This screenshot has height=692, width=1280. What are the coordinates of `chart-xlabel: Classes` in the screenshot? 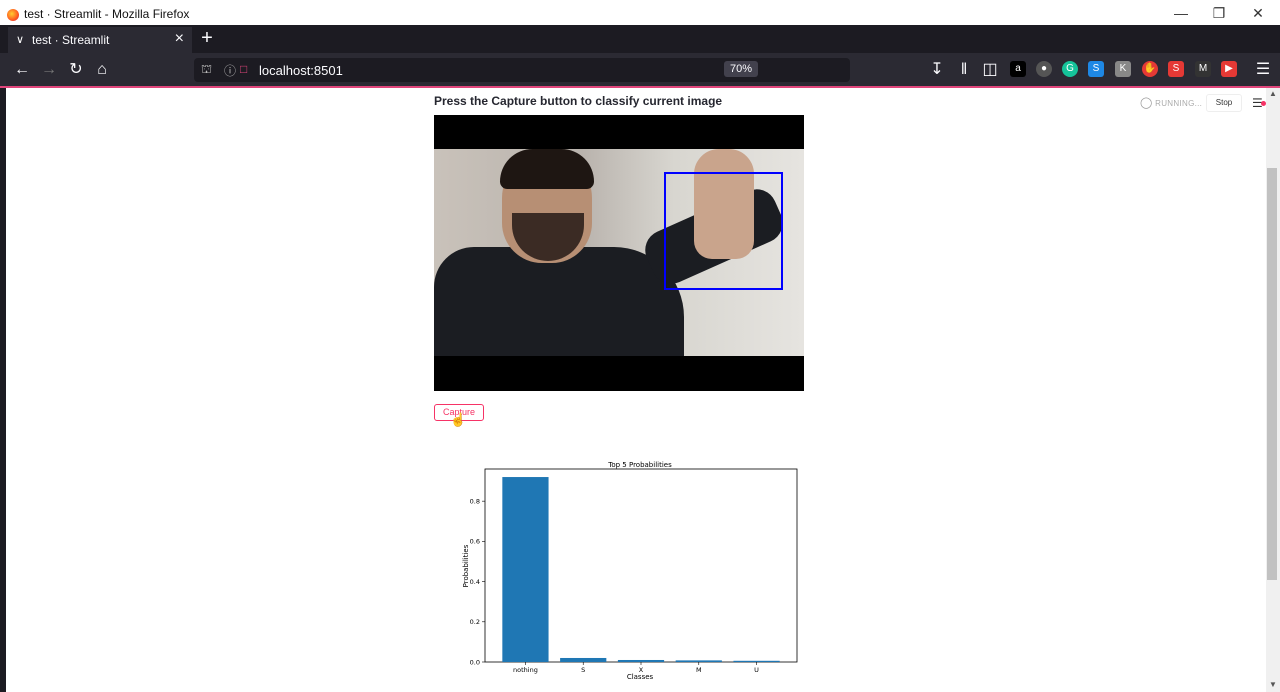 It's located at (640, 677).